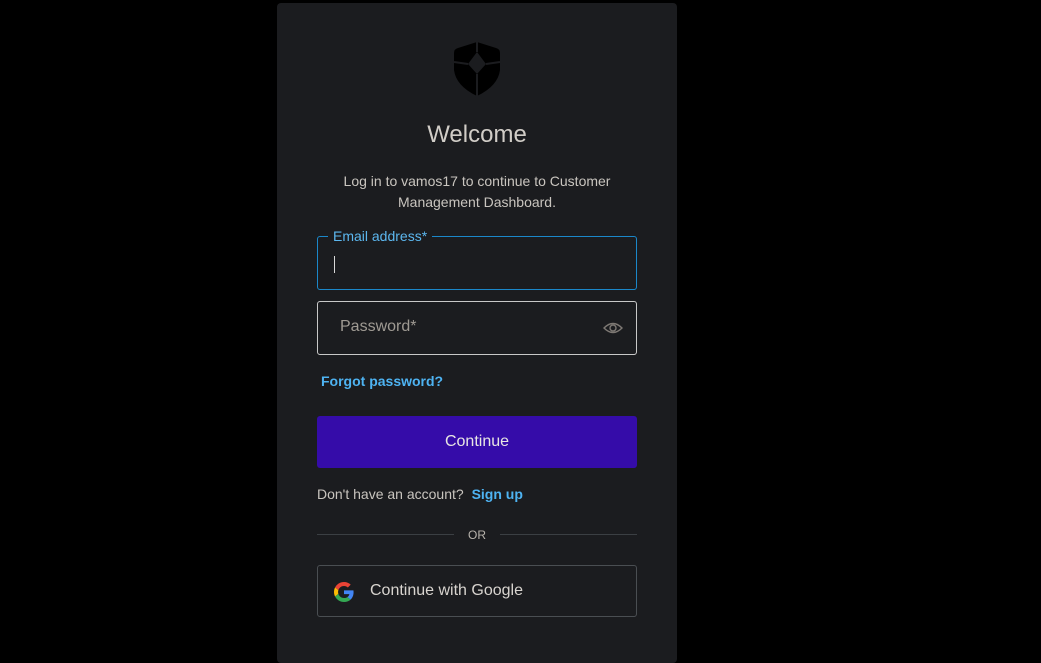 This screenshot has width=1041, height=663. I want to click on or-divider: OR, so click(477, 535).